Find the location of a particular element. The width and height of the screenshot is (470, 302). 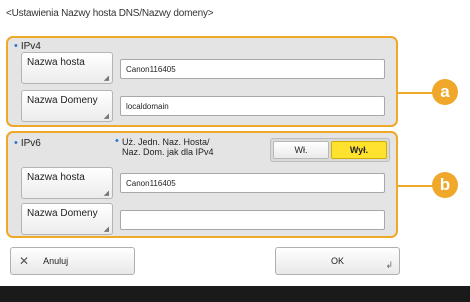

ipv6-section-label: • IPv6 is located at coordinates (27, 143).